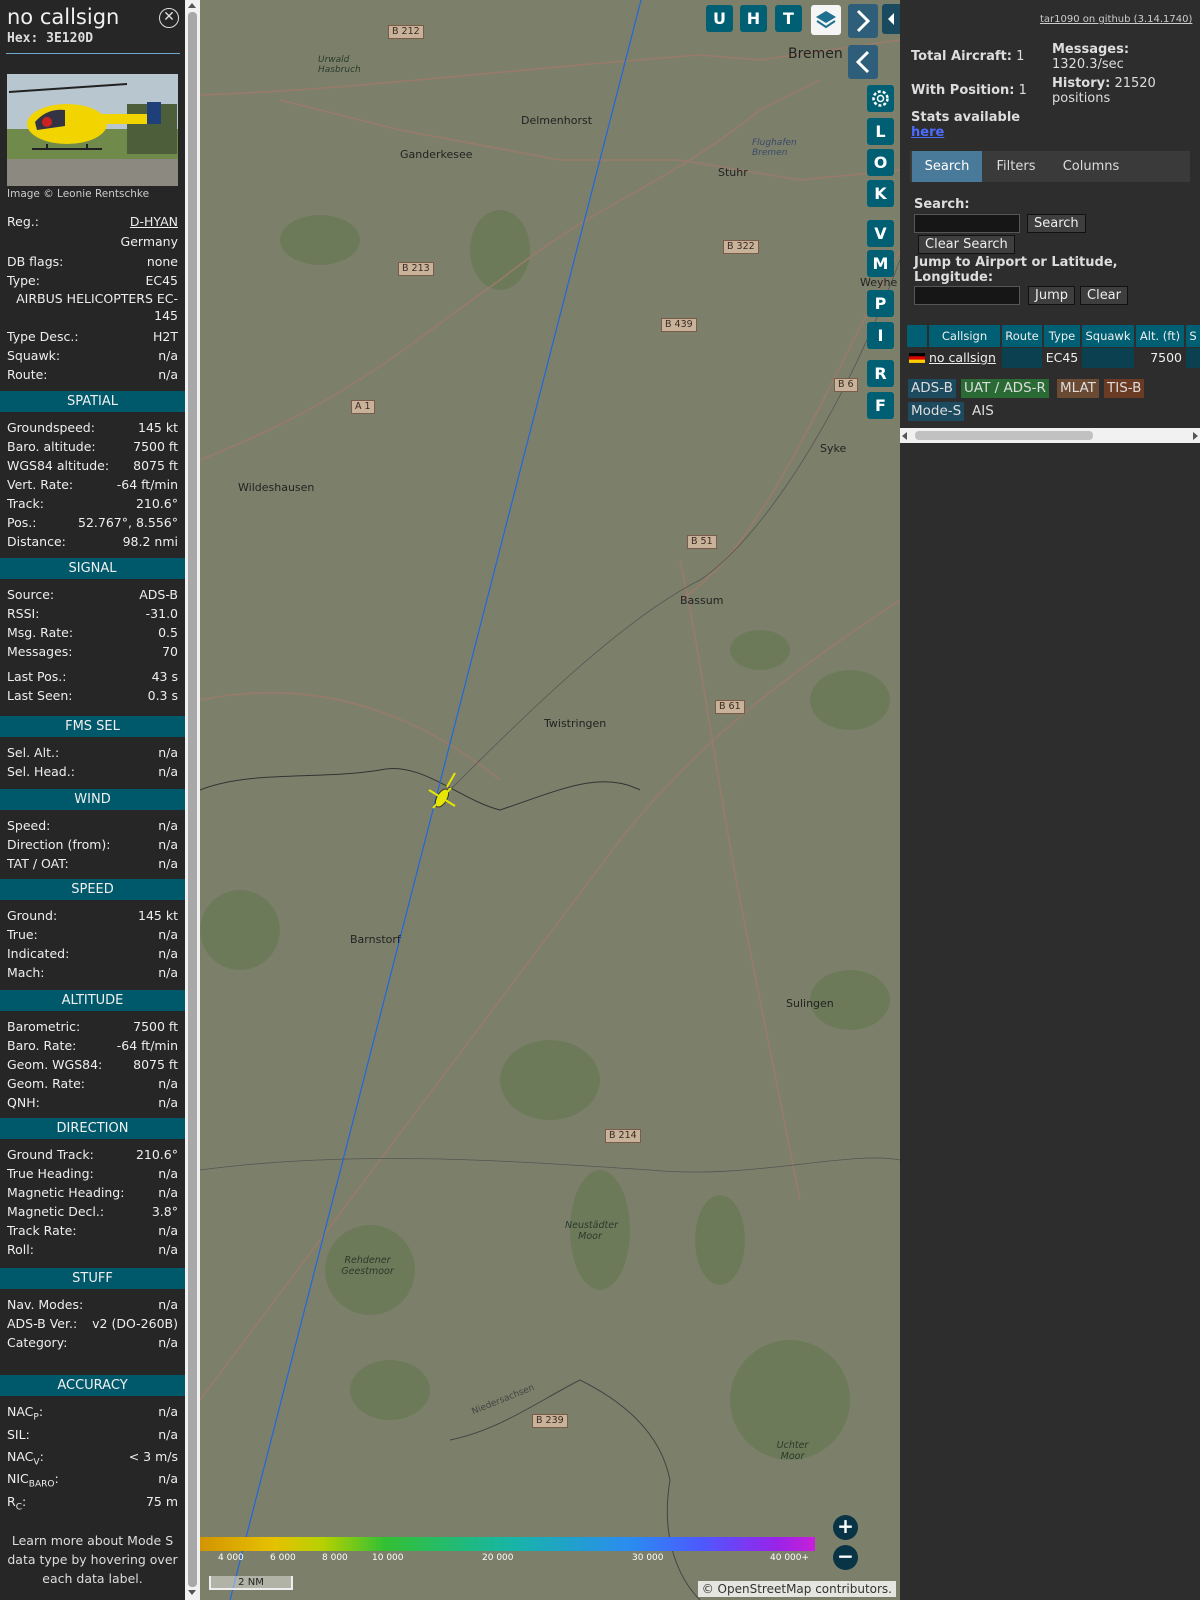 This screenshot has height=1600, width=1200. What do you see at coordinates (1022, 358) in the screenshot?
I see `row-route` at bounding box center [1022, 358].